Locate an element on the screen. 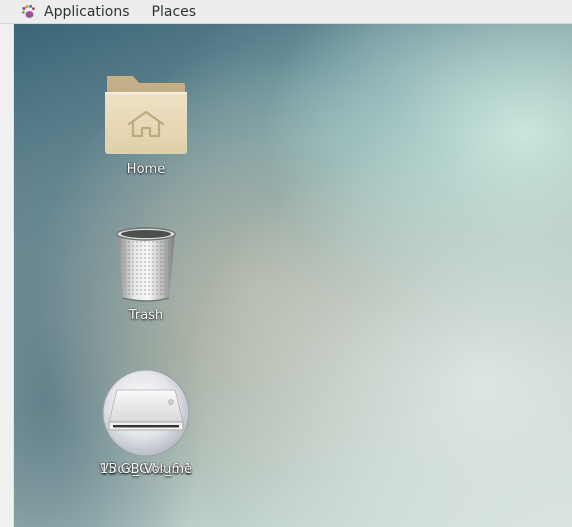  places-menu-label: Places is located at coordinates (174, 11).